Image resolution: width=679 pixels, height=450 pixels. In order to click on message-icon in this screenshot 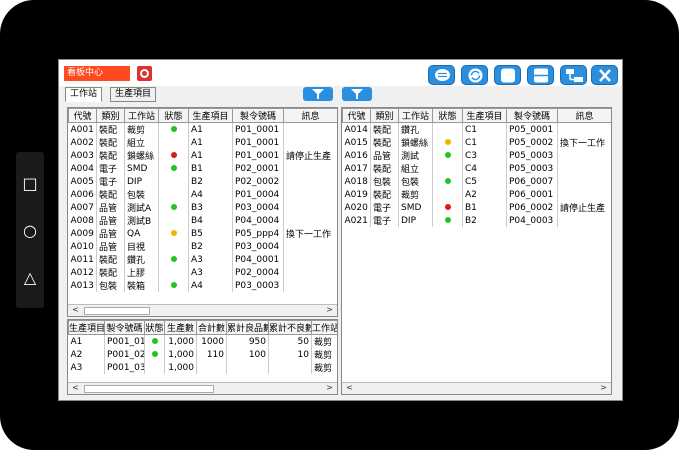, I will do `click(442, 75)`.